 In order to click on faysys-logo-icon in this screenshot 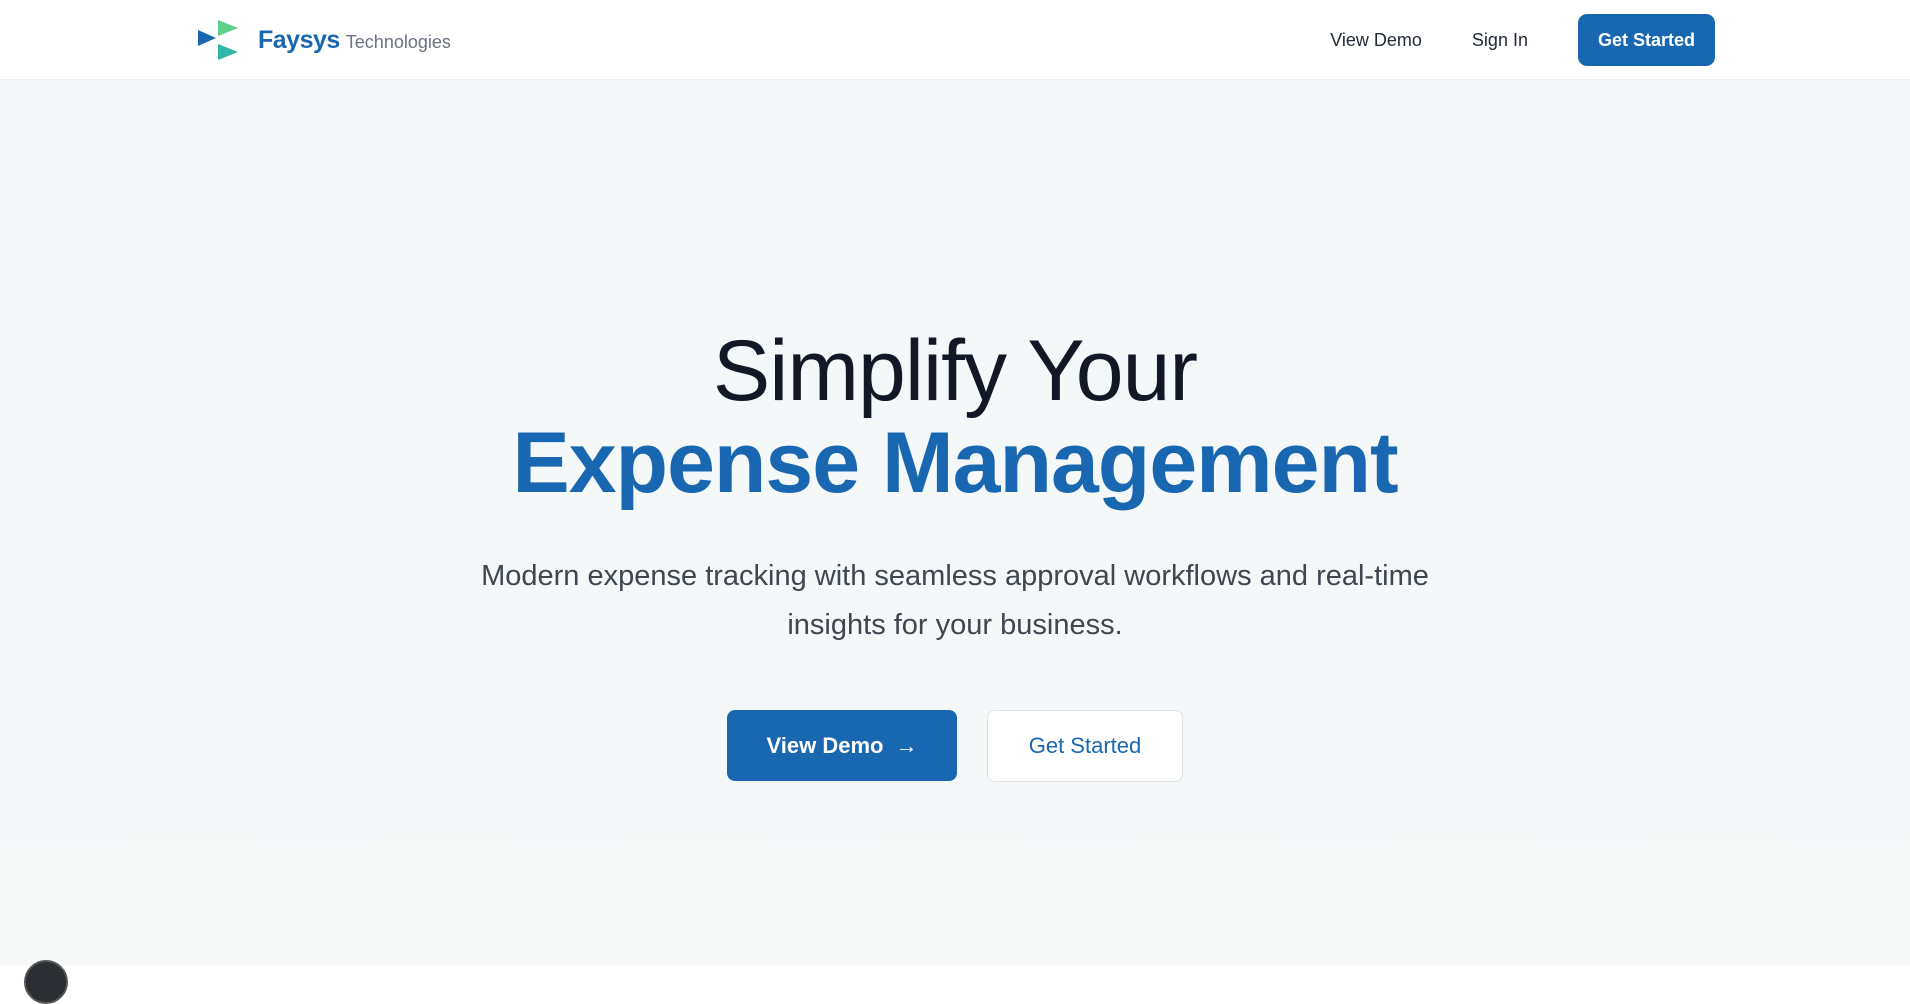, I will do `click(218, 40)`.